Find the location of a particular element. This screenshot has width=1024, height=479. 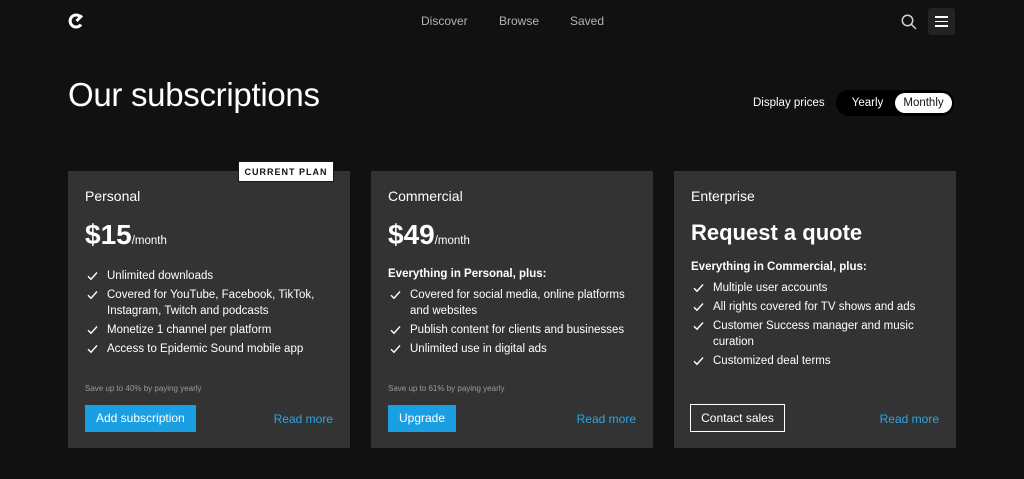

request-quote-heading: Request a quote is located at coordinates (777, 232).